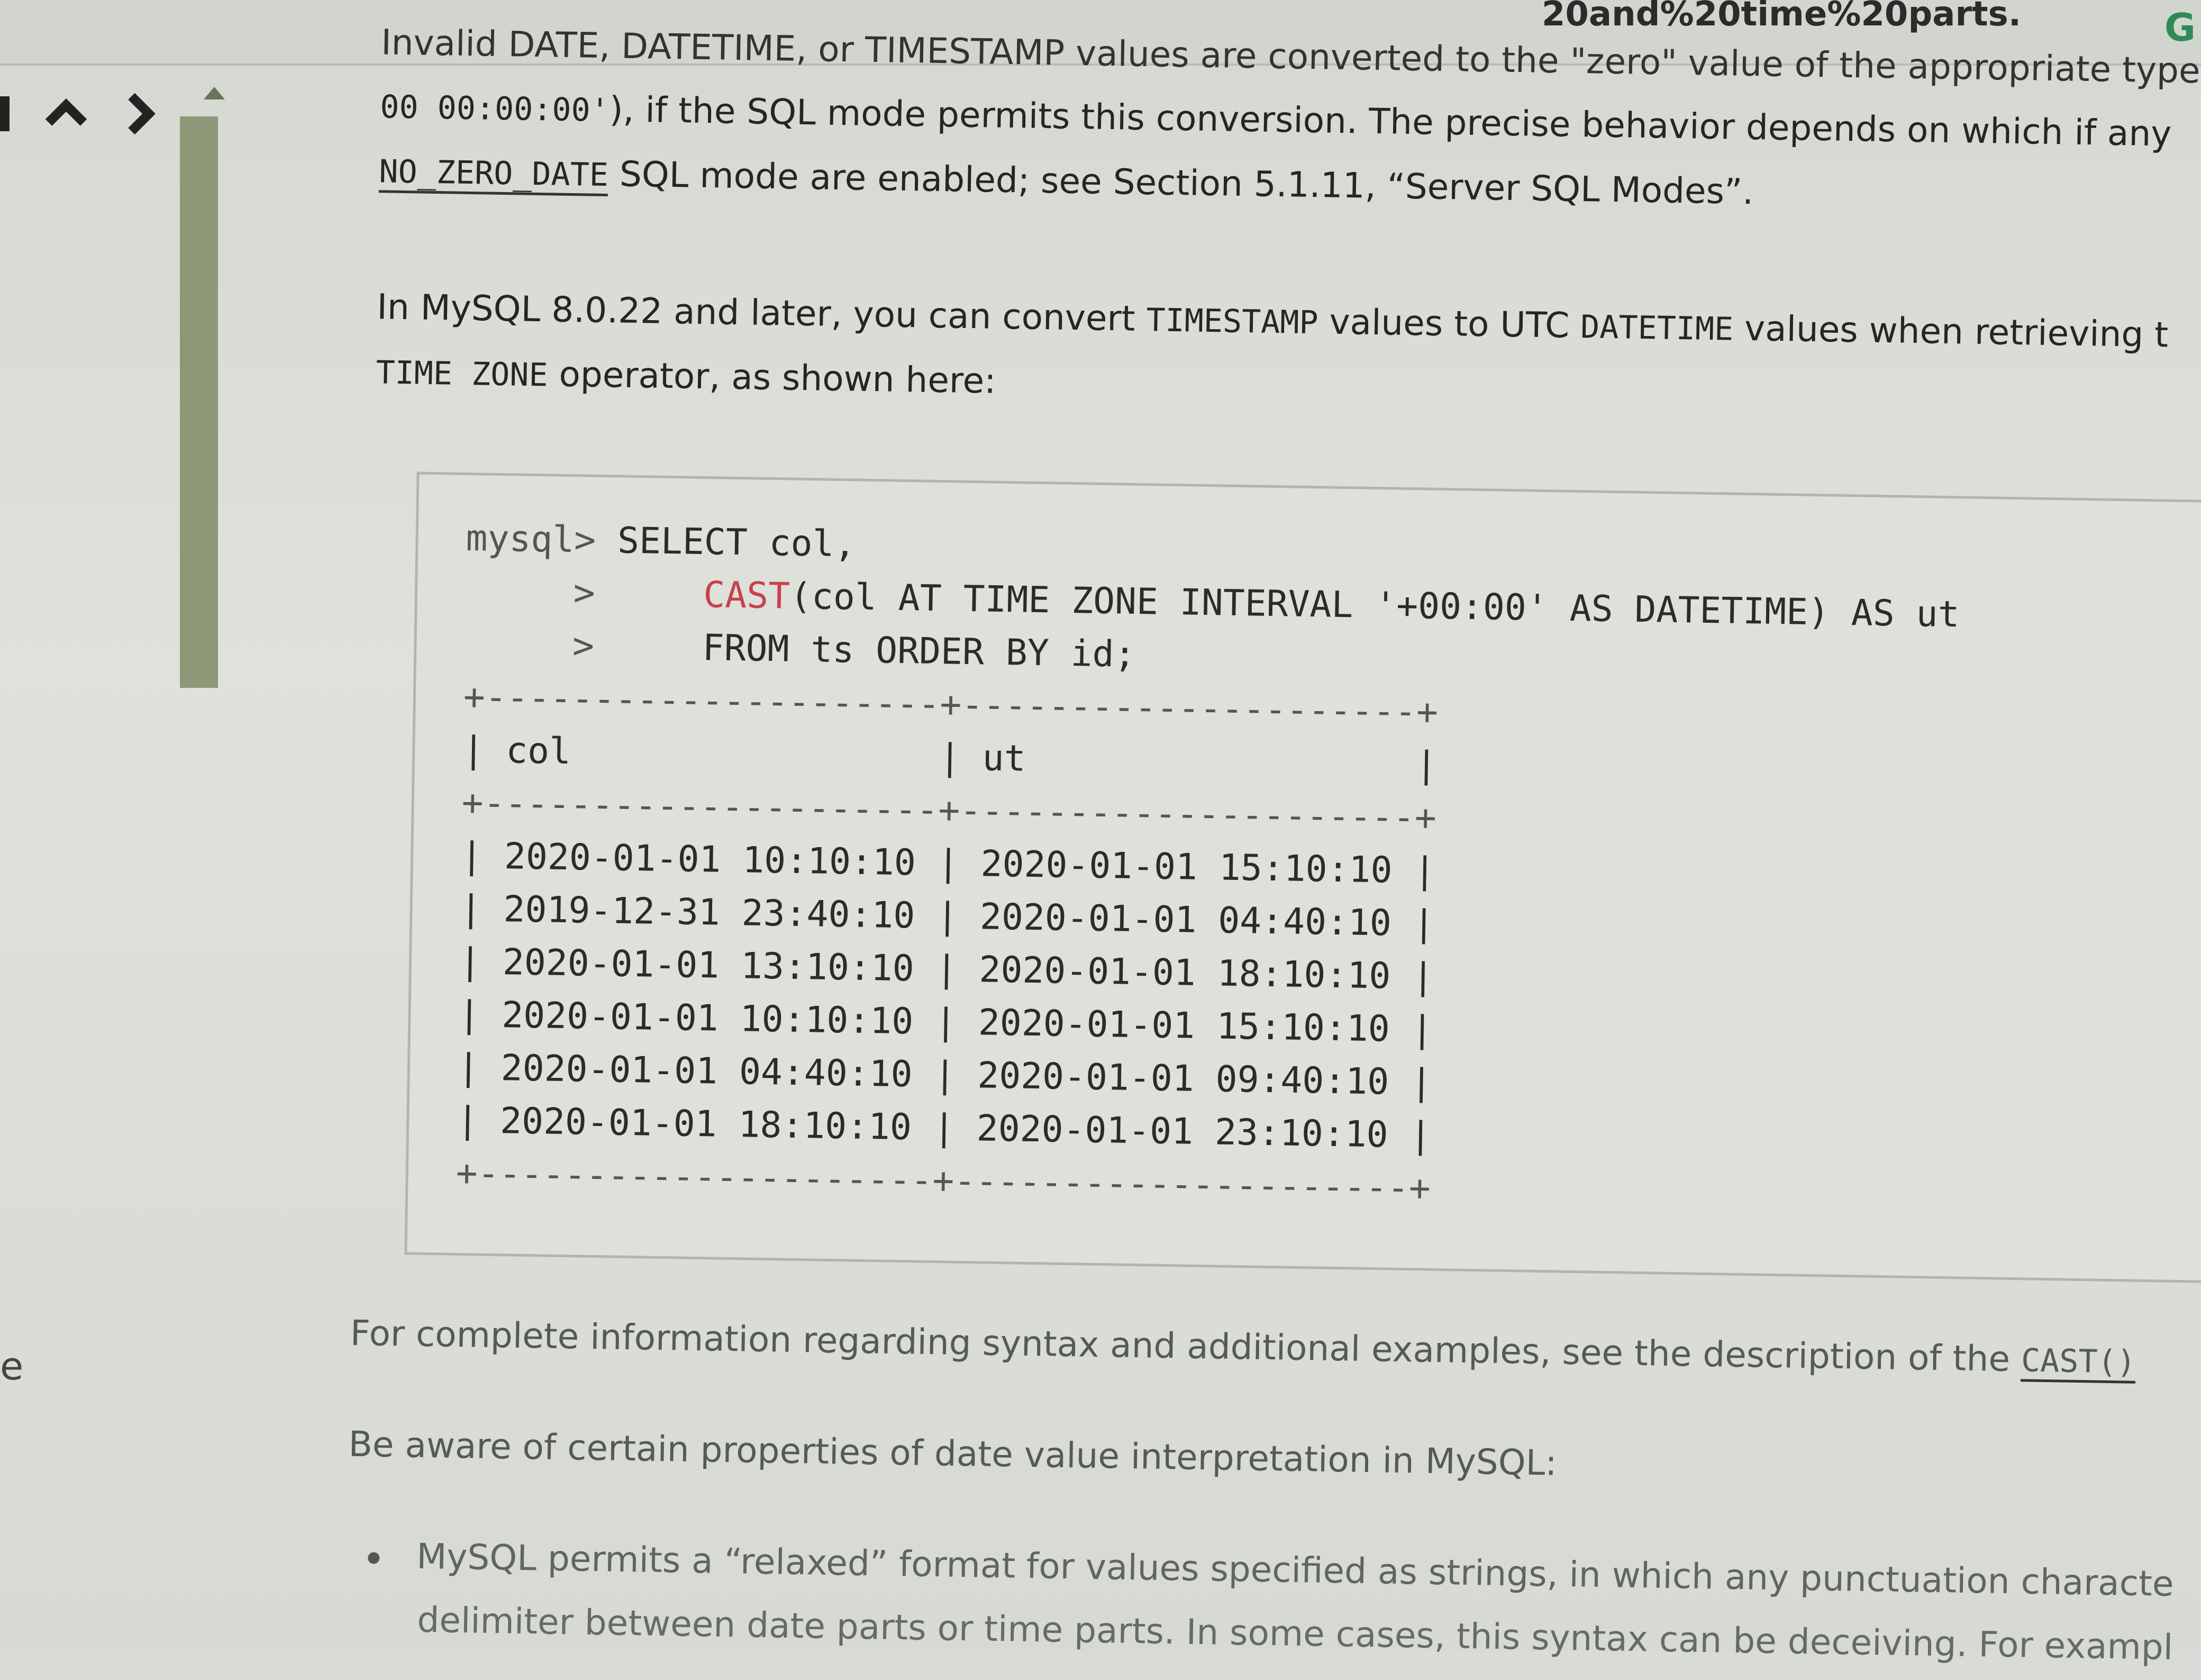  Describe the element at coordinates (1004, 758) in the screenshot. I see `result-header-ut: ut` at that location.